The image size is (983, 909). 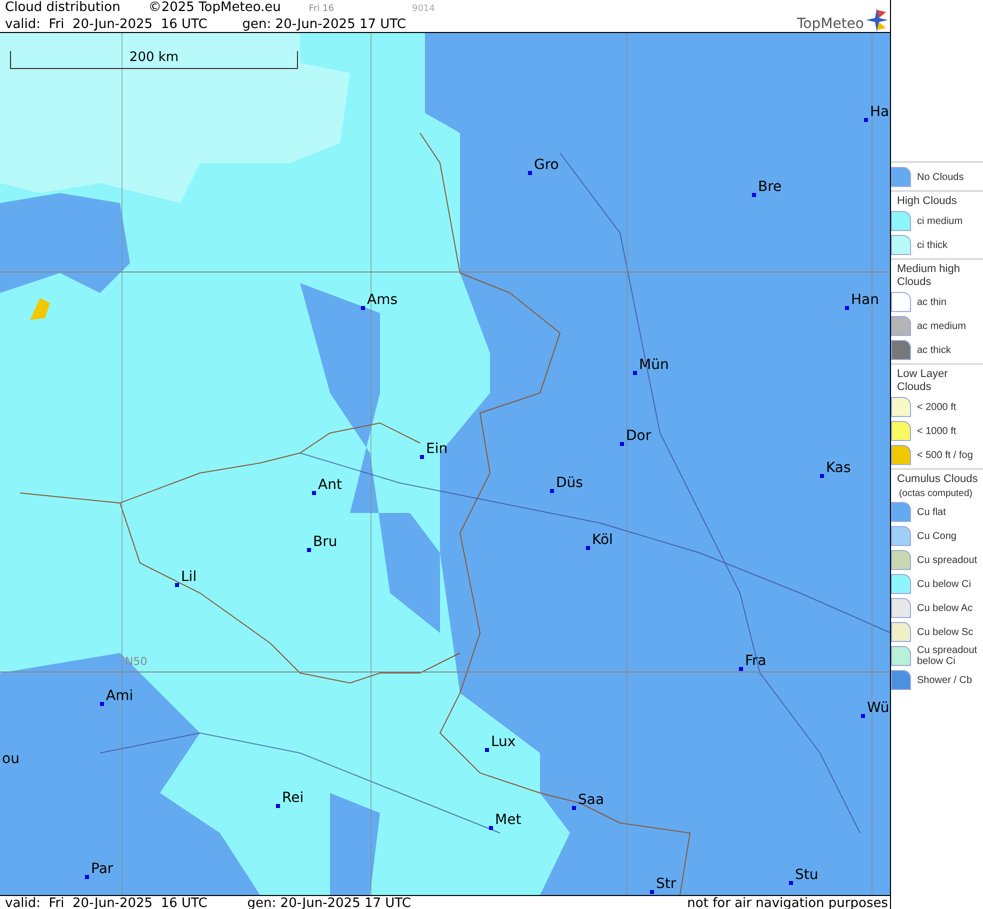 What do you see at coordinates (330, 485) in the screenshot?
I see `city-label: Ant` at bounding box center [330, 485].